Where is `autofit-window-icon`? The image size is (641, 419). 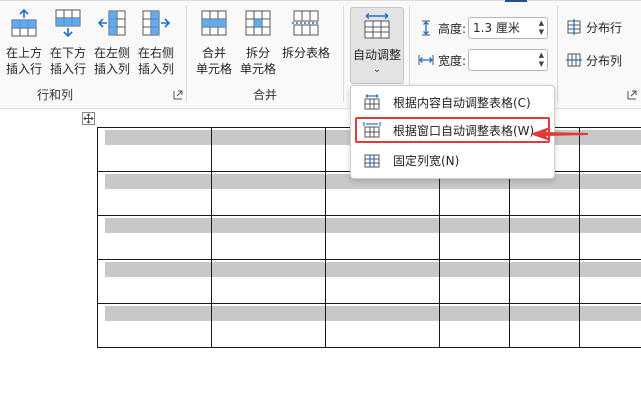 autofit-window-icon is located at coordinates (372, 130).